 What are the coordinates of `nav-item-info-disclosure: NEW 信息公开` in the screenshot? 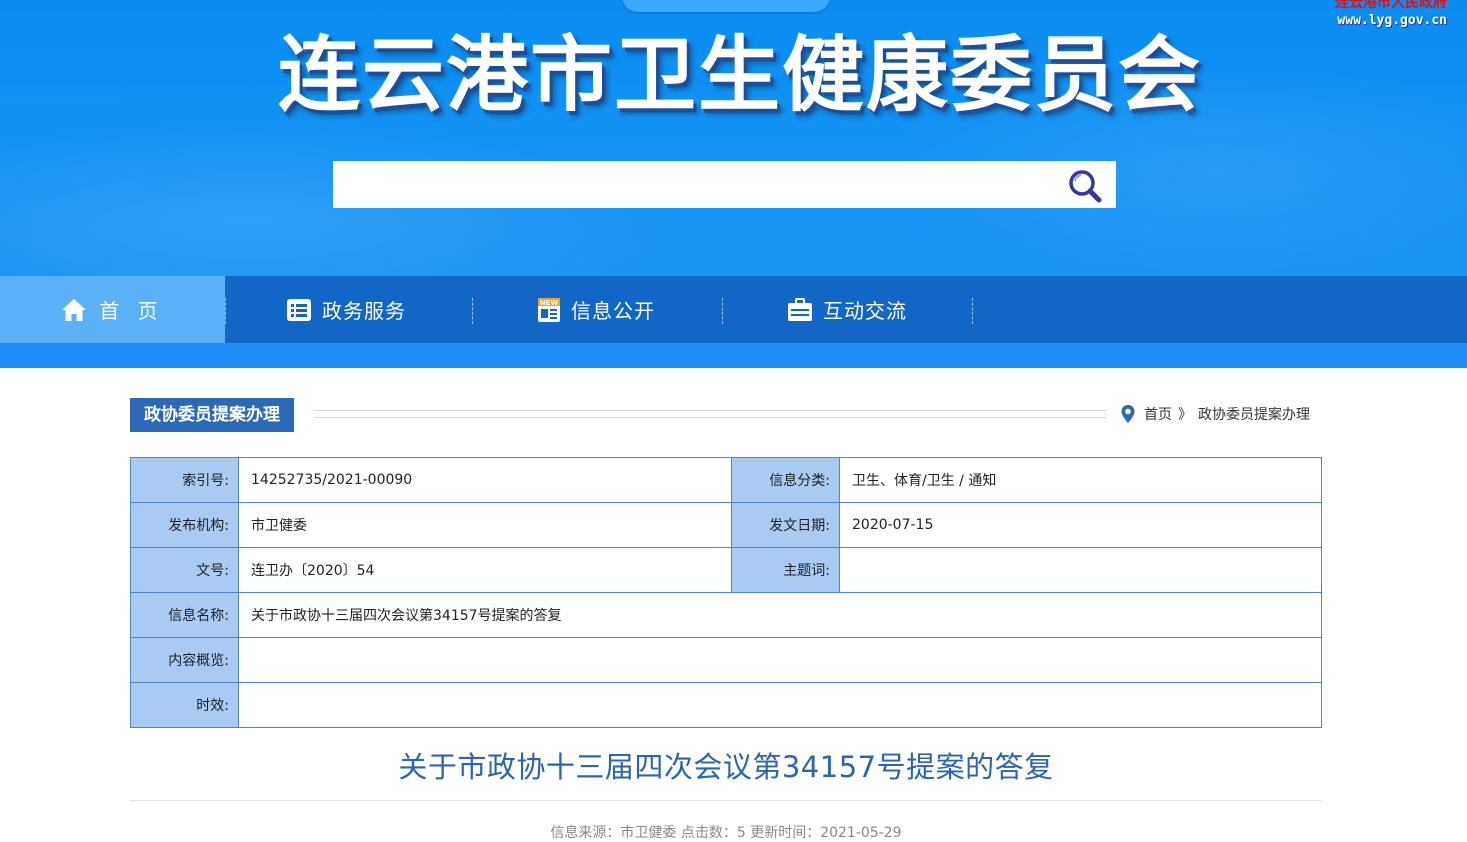 It's located at (596, 309).